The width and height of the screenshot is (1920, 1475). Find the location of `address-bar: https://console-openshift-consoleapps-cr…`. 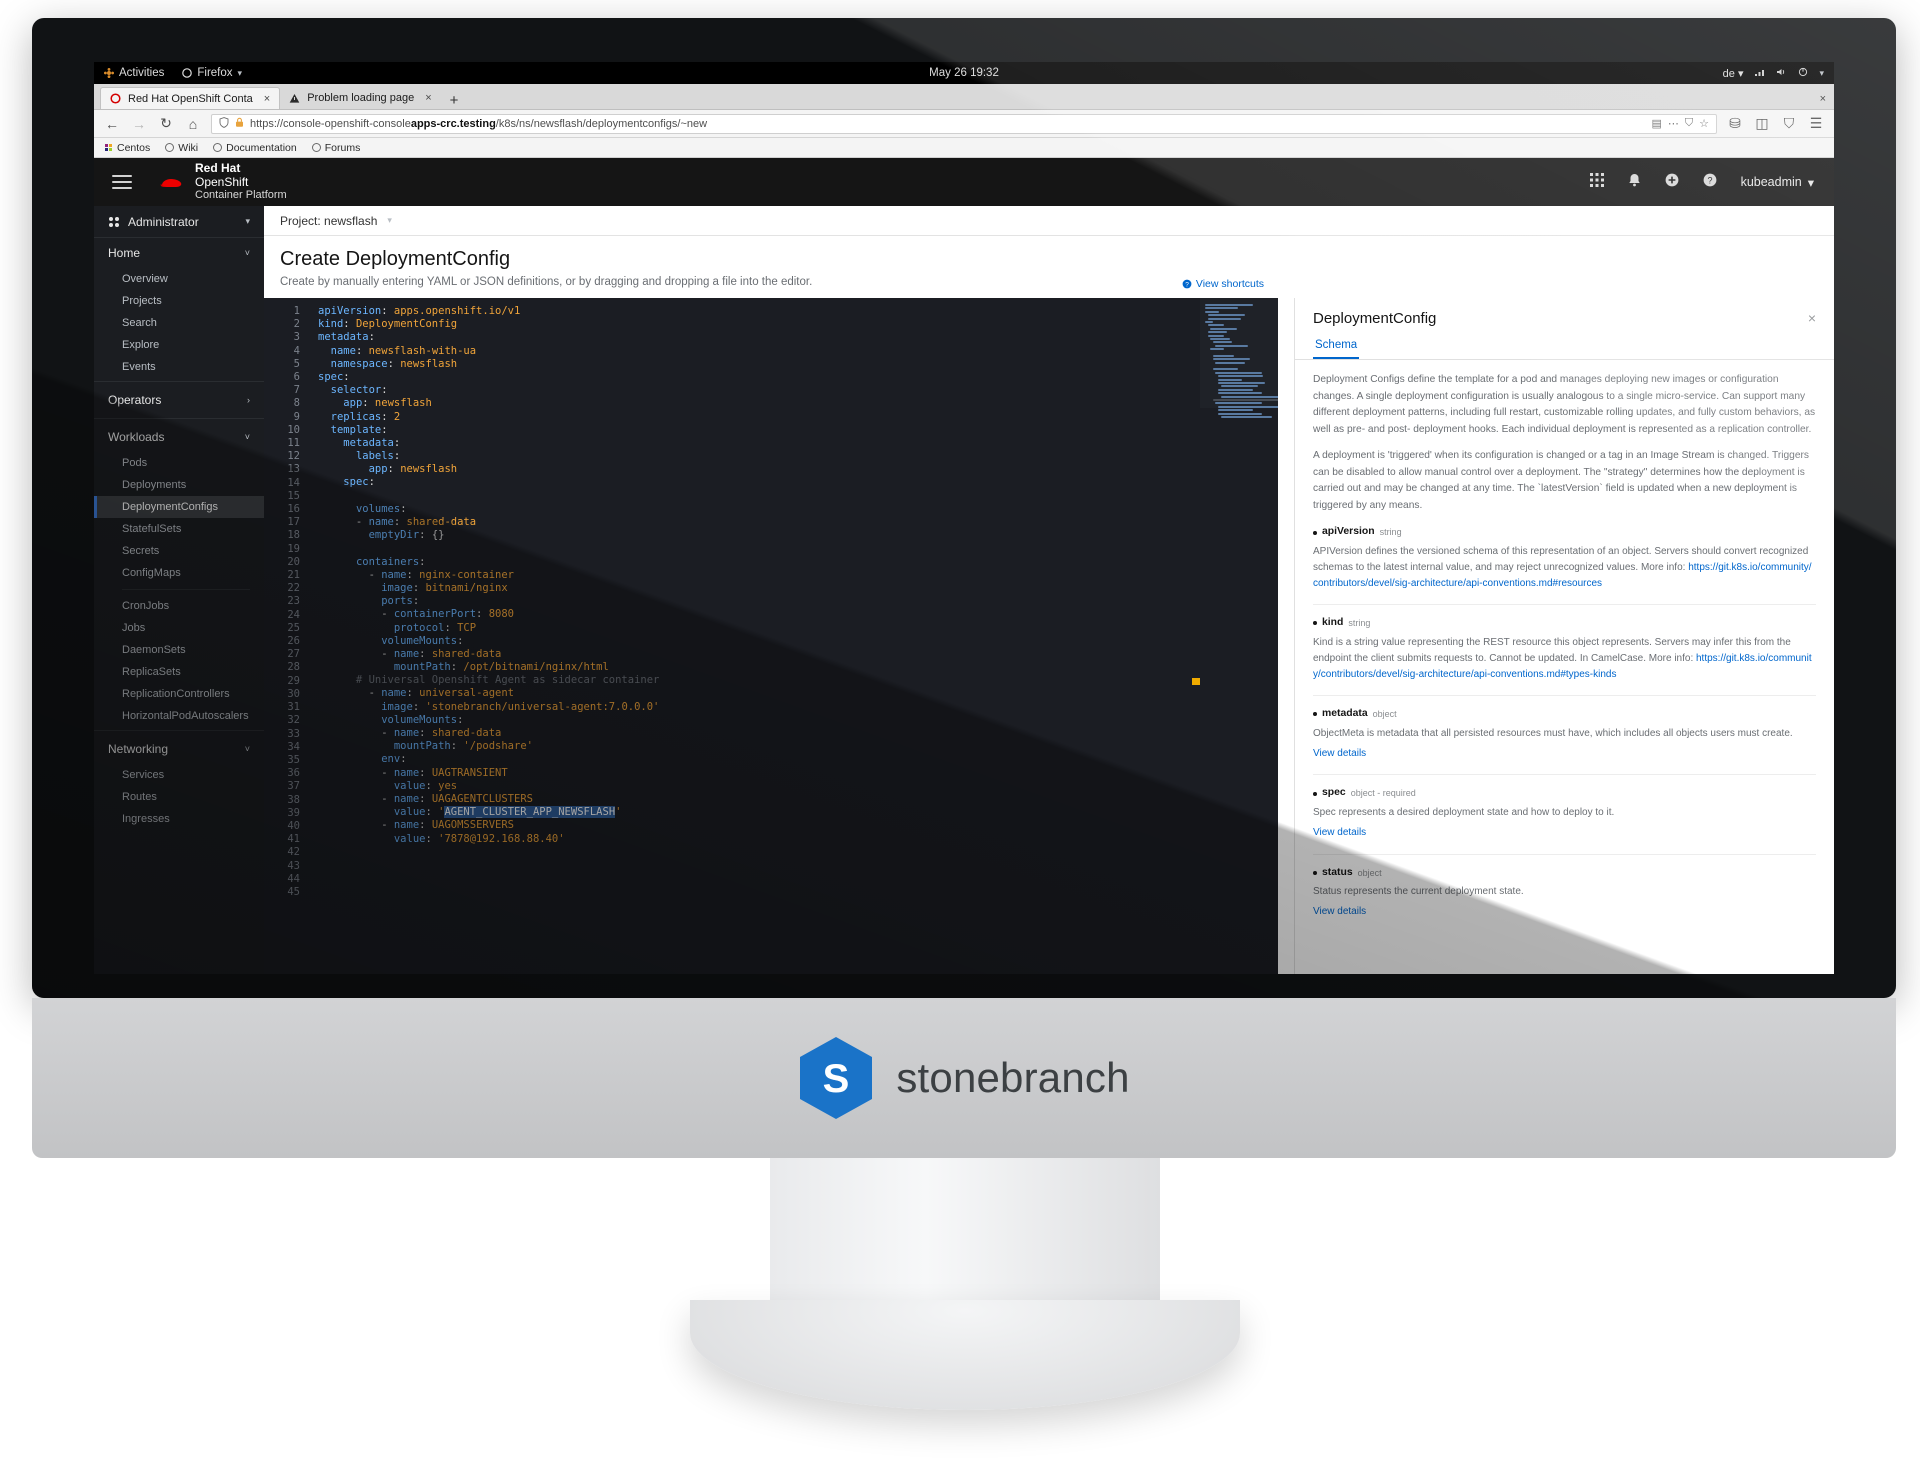

address-bar: https://console-openshift-consoleapps-cr… is located at coordinates (964, 123).